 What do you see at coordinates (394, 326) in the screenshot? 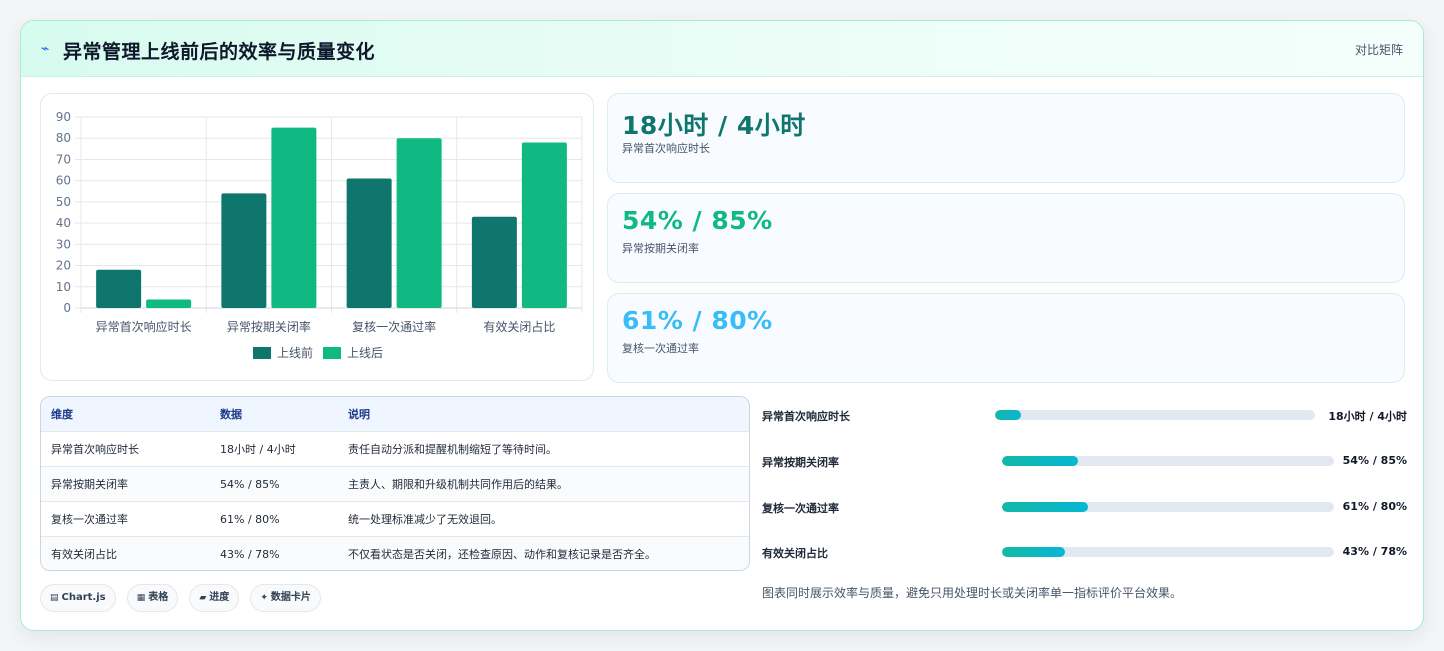
I see `x-category-label: 复核一次通过率` at bounding box center [394, 326].